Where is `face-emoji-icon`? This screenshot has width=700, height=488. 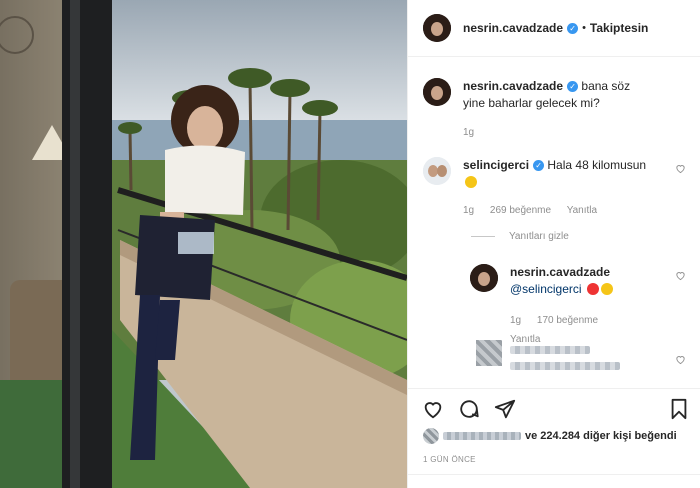
face-emoji-icon is located at coordinates (592, 289).